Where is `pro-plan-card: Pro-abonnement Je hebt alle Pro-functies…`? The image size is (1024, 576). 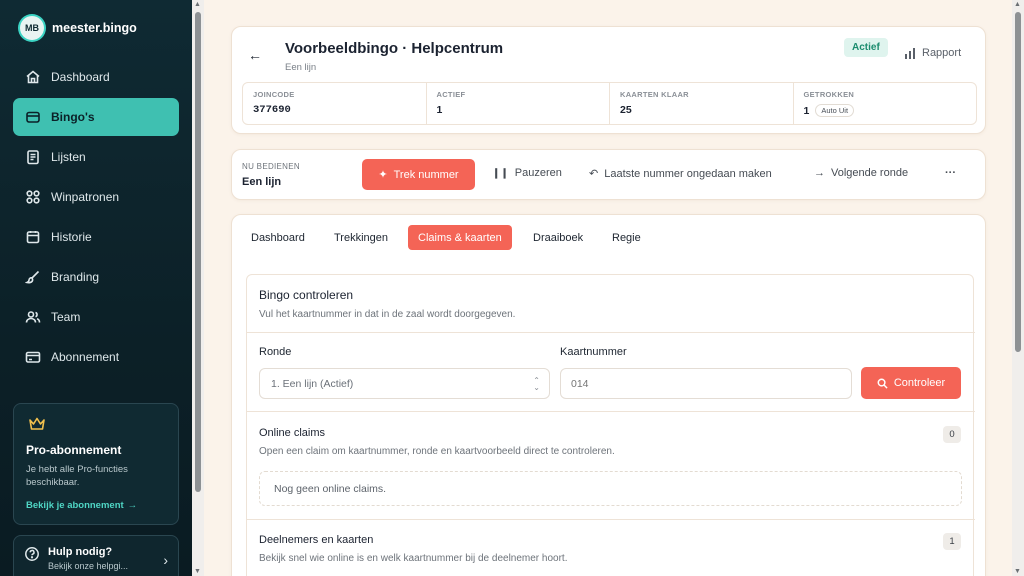
pro-plan-card: Pro-abonnement Je hebt alle Pro-functies… is located at coordinates (96, 464).